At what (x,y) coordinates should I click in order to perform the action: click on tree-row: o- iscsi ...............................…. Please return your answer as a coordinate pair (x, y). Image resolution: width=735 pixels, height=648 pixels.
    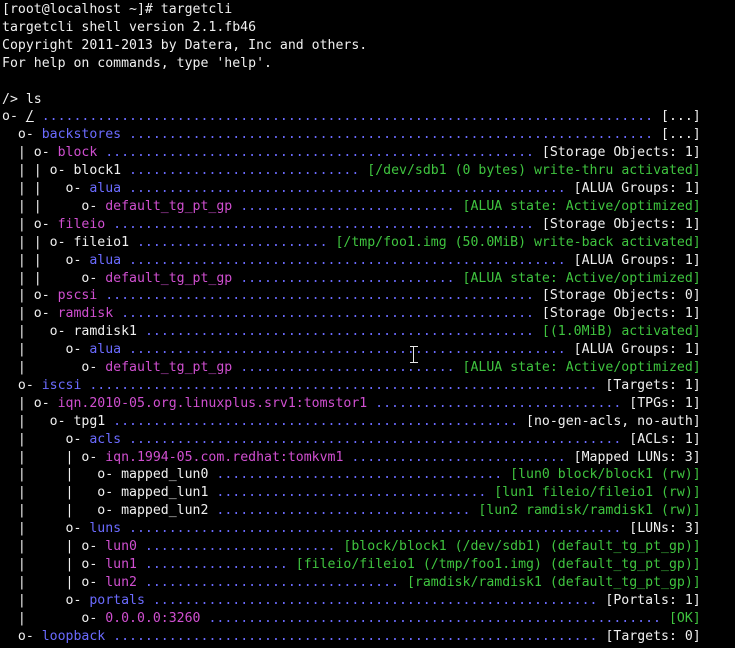
    Looking at the image, I should click on (367, 386).